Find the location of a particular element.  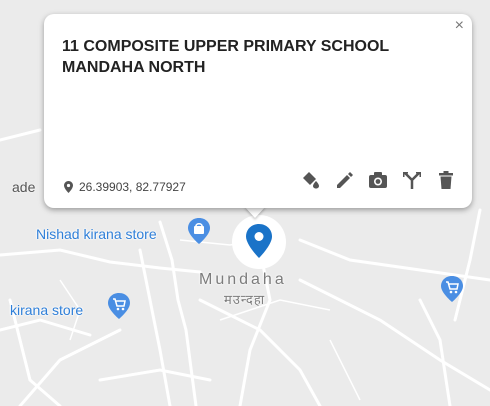

place-name: Mundaha is located at coordinates (243, 279).